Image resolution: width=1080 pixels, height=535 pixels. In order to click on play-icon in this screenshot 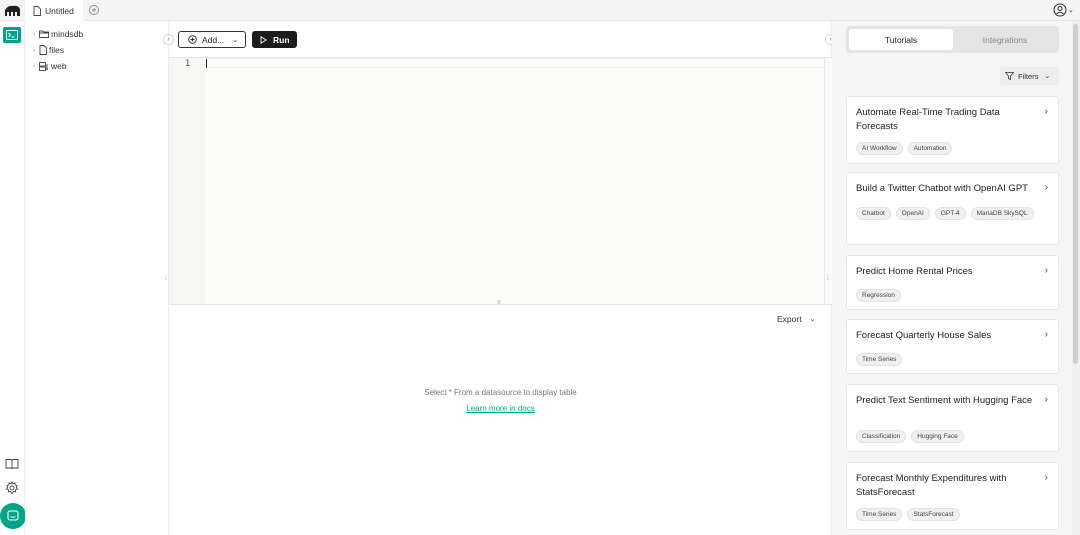, I will do `click(263, 39)`.